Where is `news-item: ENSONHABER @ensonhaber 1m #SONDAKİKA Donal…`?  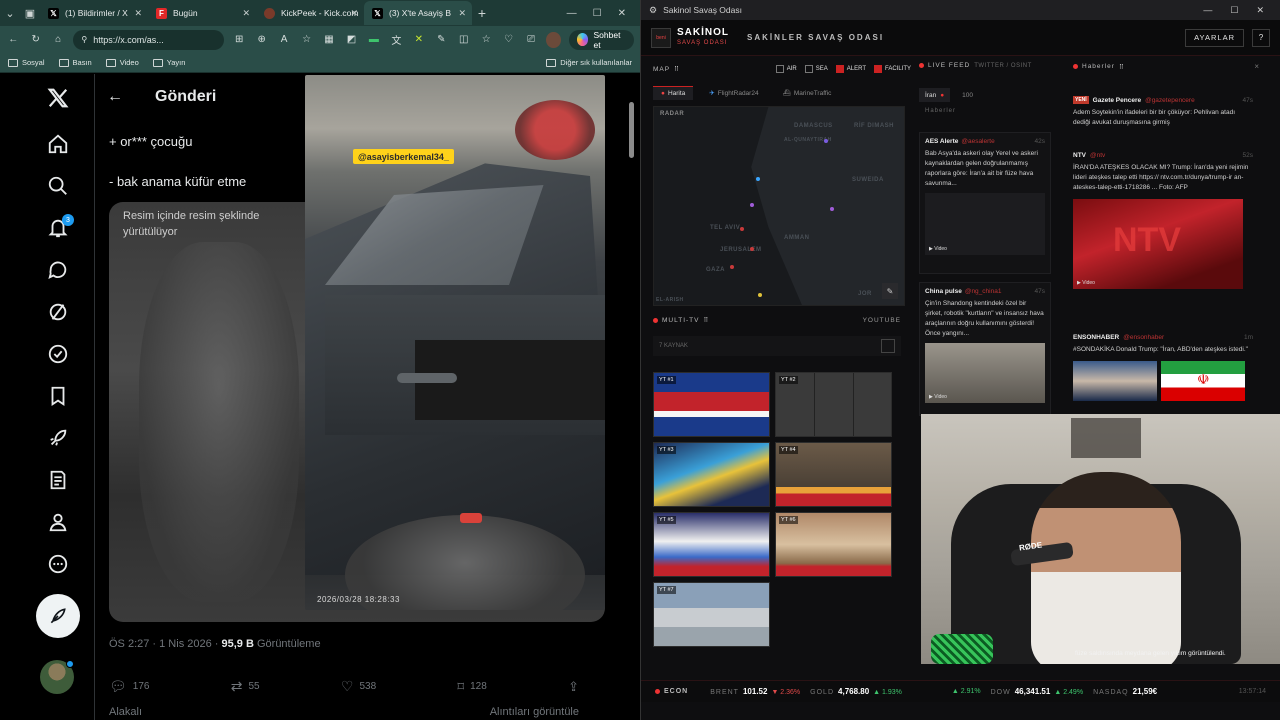
news-item: ENSONHABER @ensonhaber 1m #SONDAKİKA Donal… is located at coordinates (1163, 367).